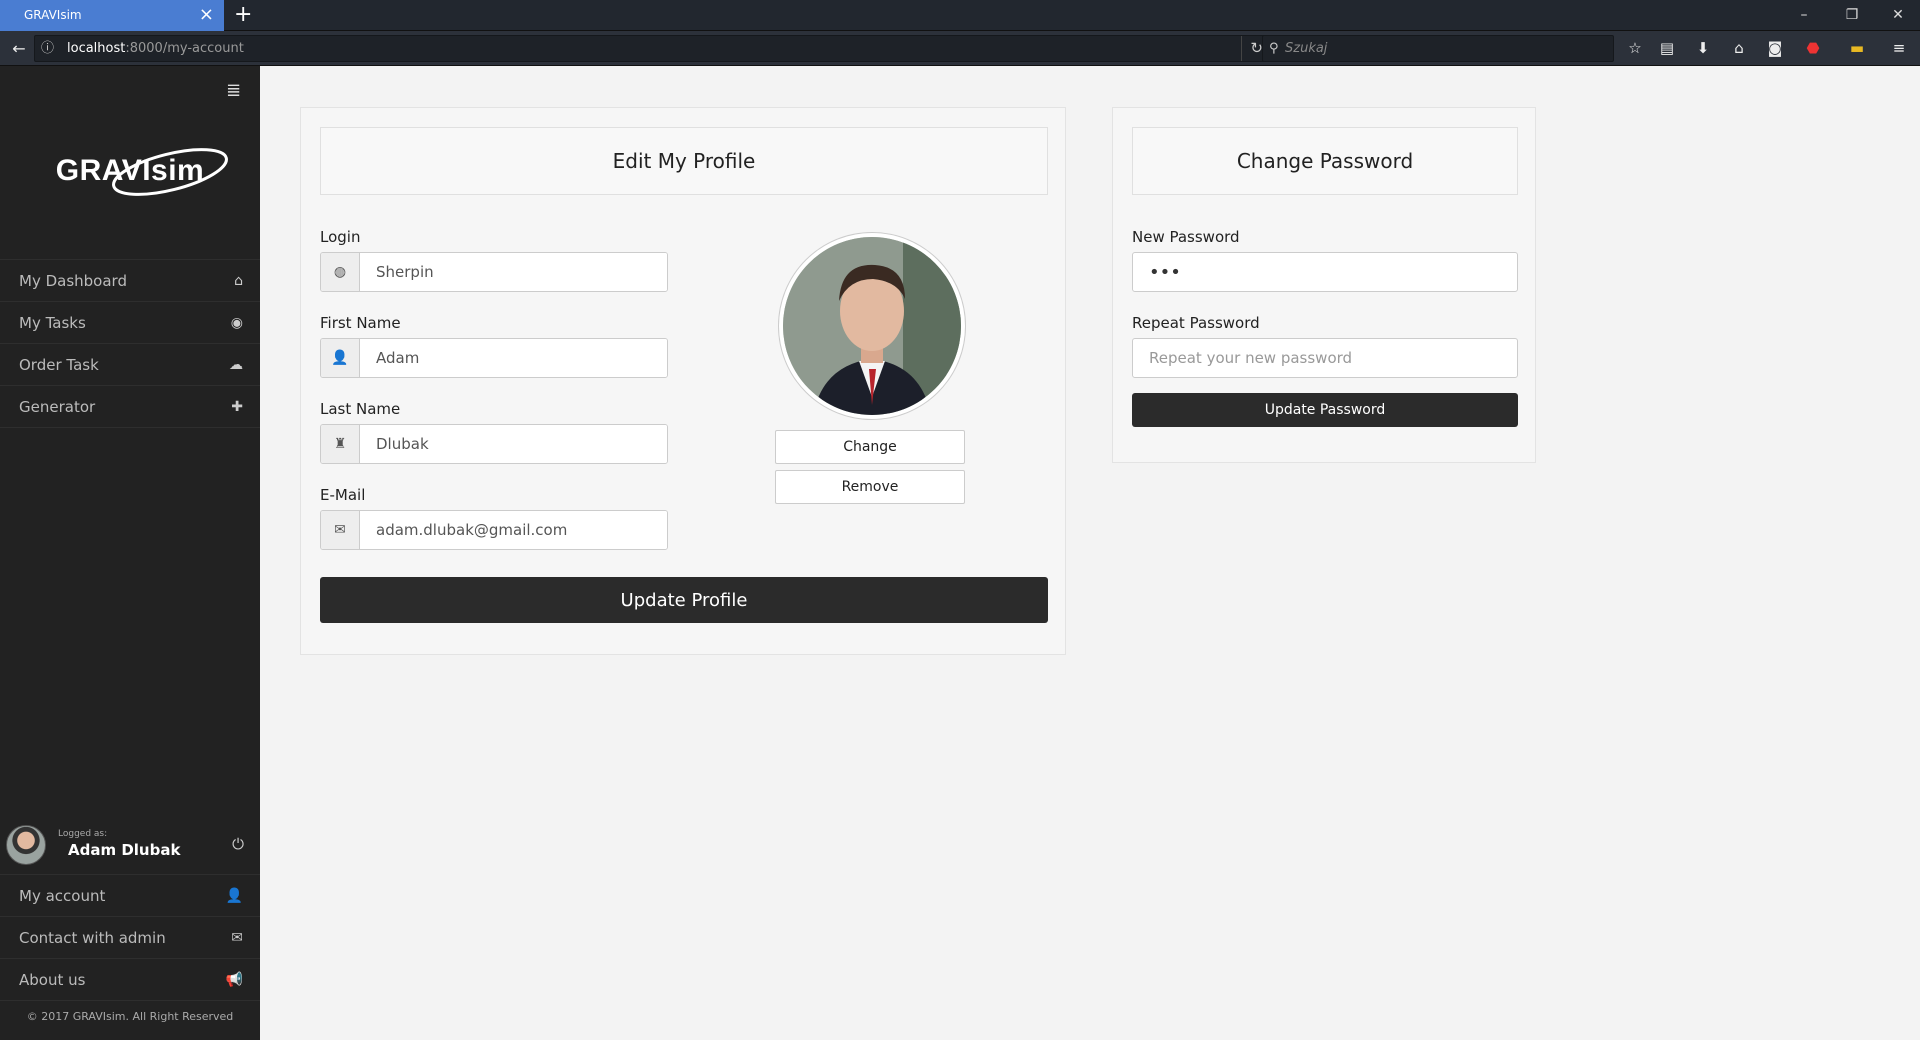  I want to click on login-input, so click(513, 272).